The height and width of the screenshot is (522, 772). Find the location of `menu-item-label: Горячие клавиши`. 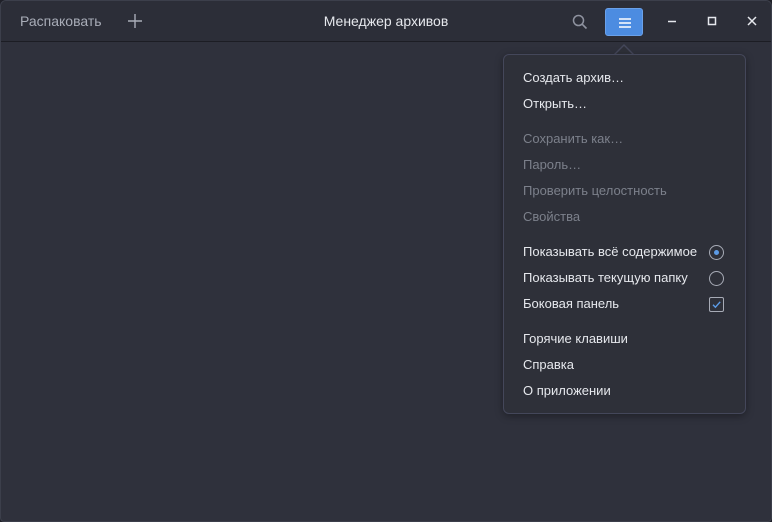

menu-item-label: Горячие клавиши is located at coordinates (575, 338).